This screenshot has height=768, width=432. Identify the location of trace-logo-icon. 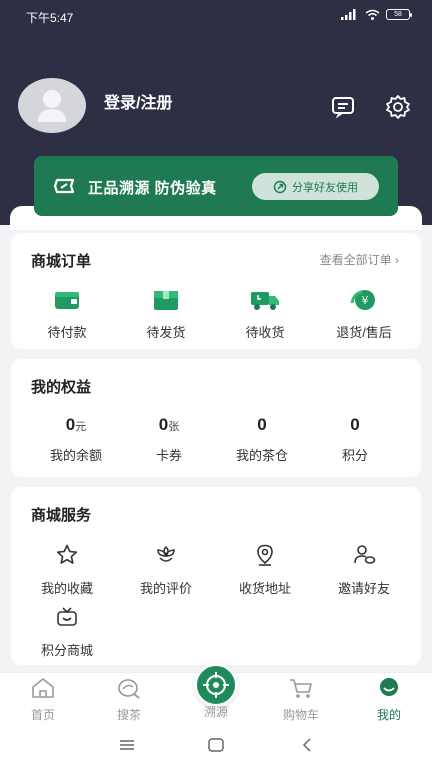
(64, 186).